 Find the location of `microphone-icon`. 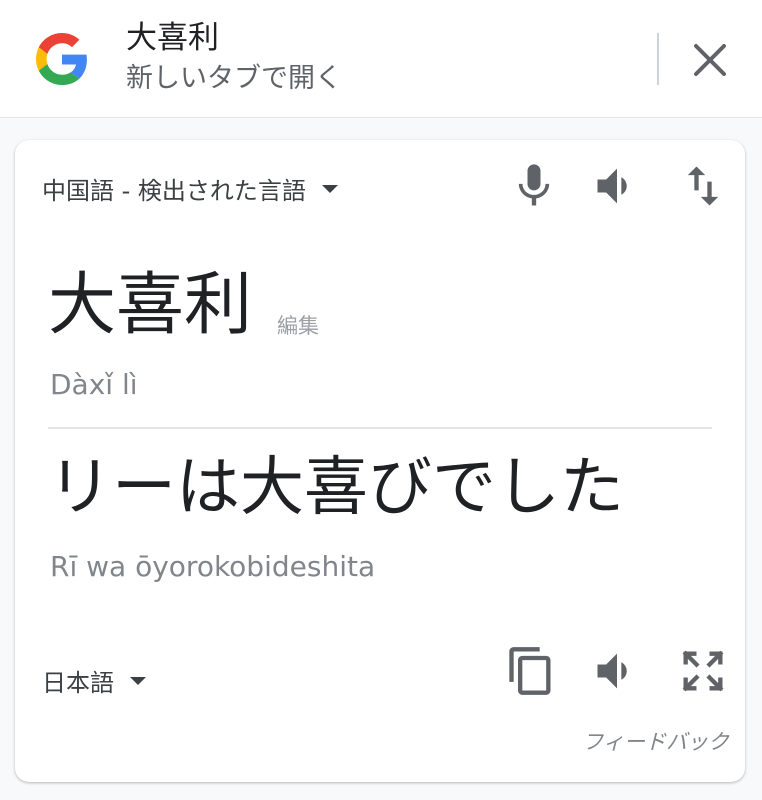

microphone-icon is located at coordinates (534, 185).